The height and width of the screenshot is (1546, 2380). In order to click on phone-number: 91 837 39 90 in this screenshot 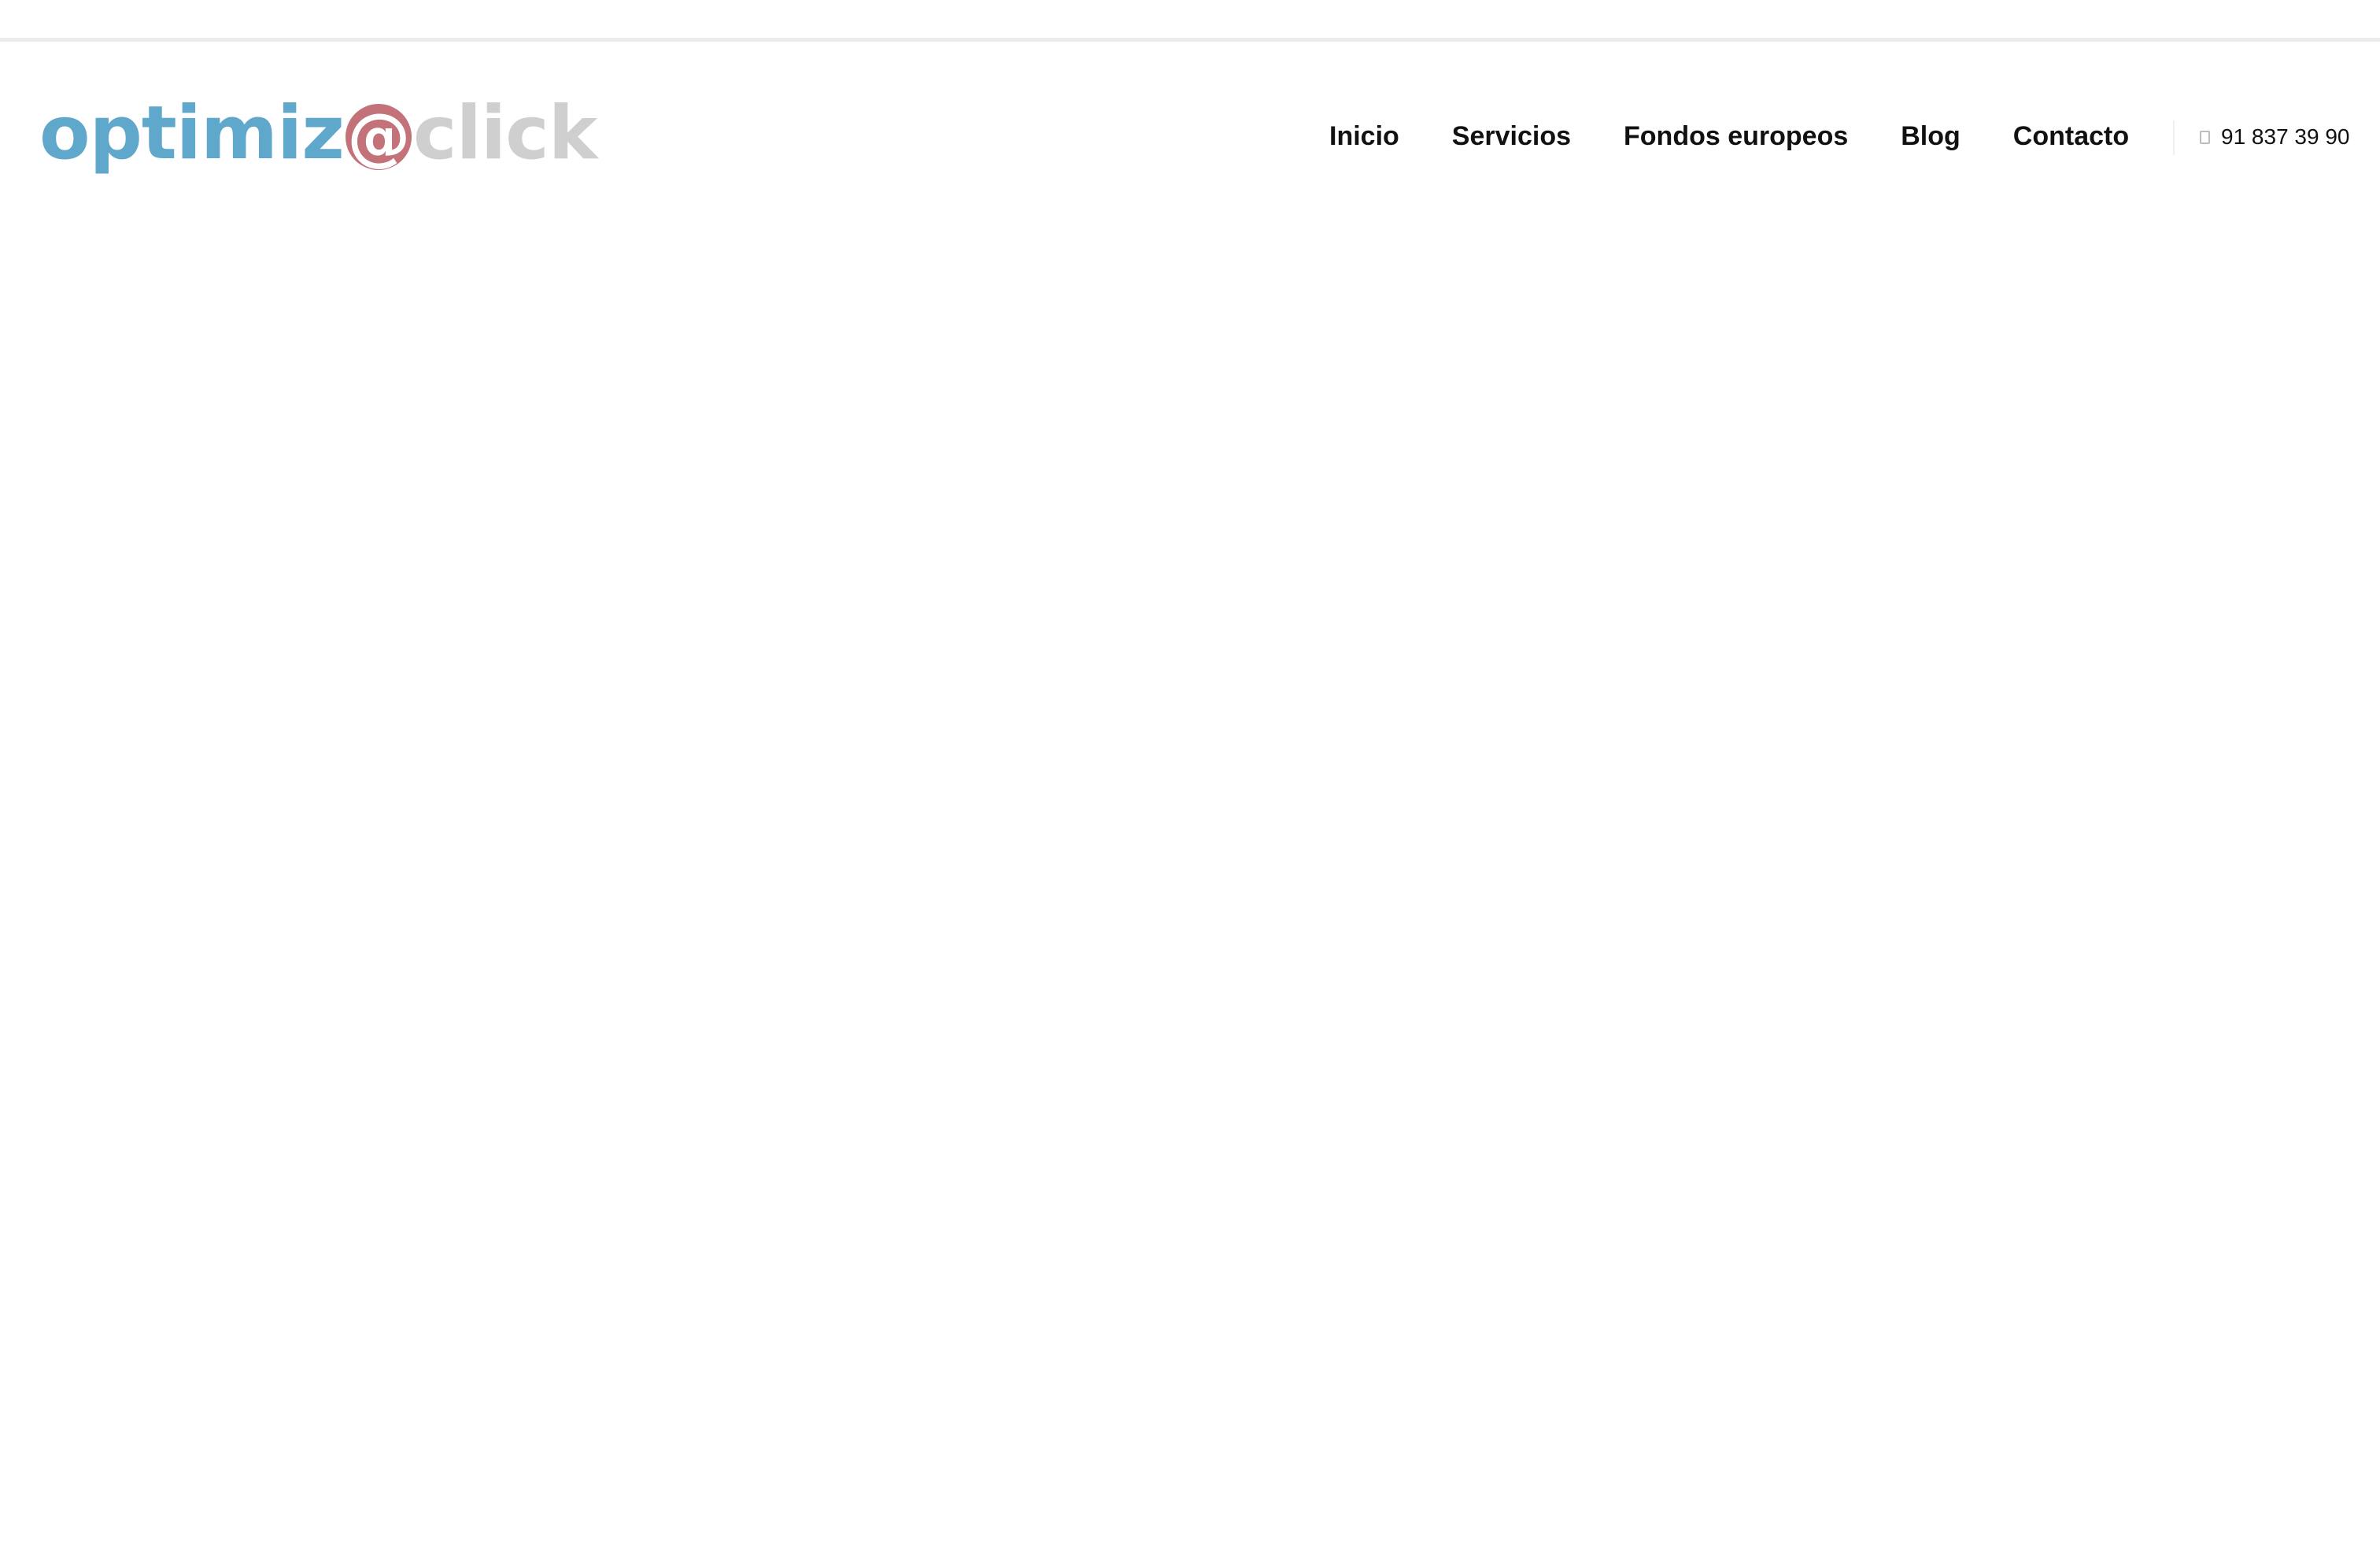, I will do `click(2285, 136)`.